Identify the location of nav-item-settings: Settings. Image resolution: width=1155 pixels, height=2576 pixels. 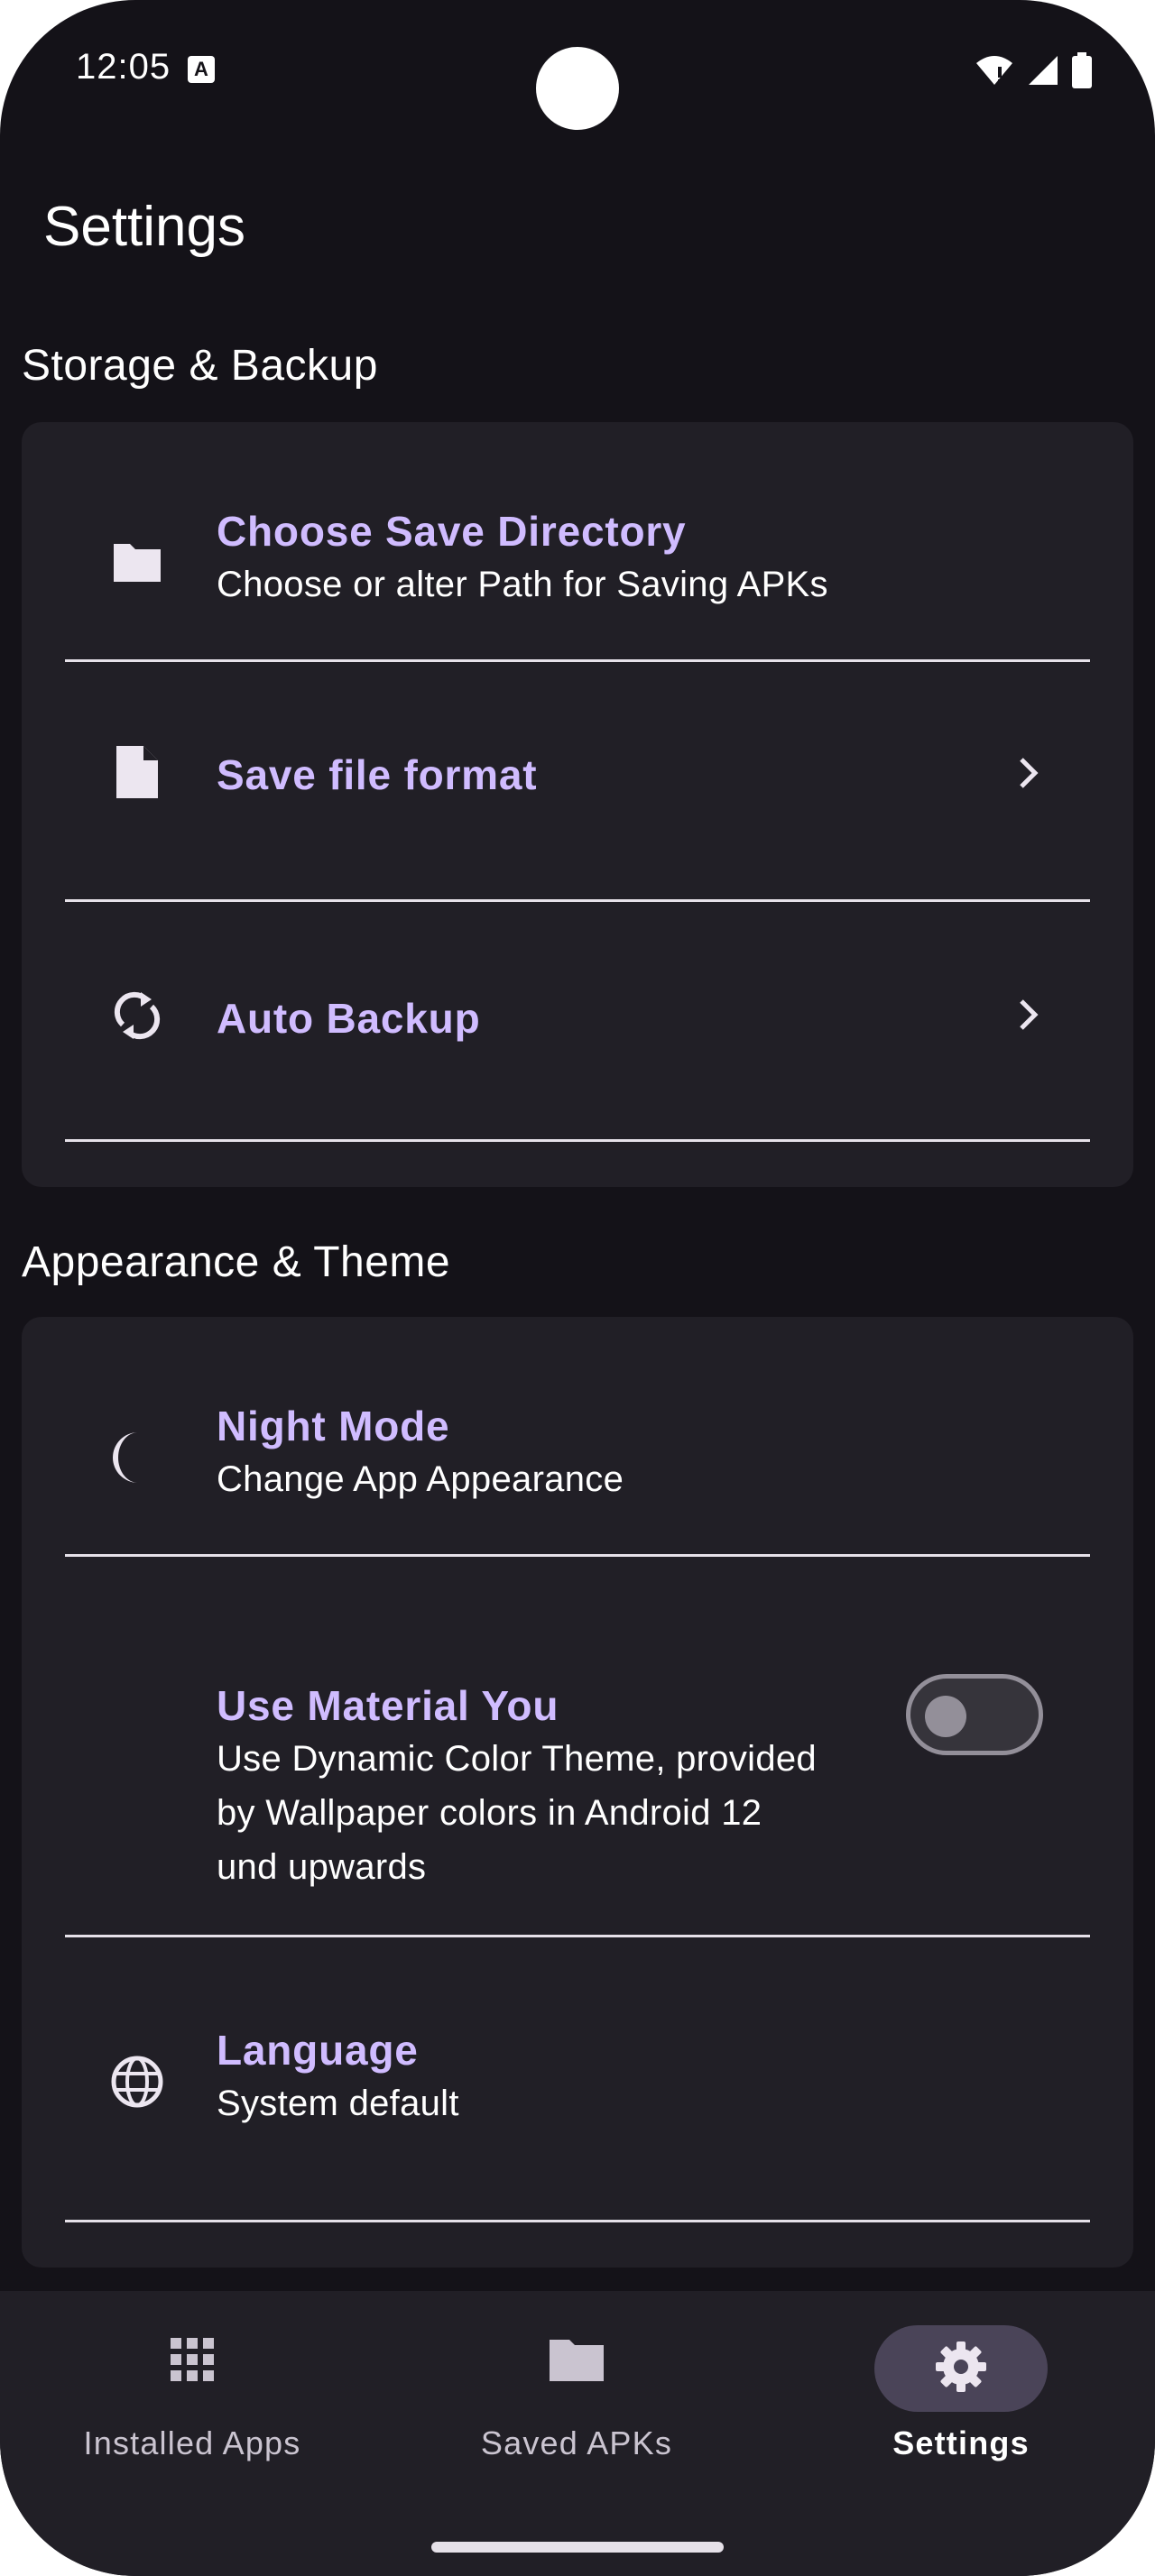
(961, 2399).